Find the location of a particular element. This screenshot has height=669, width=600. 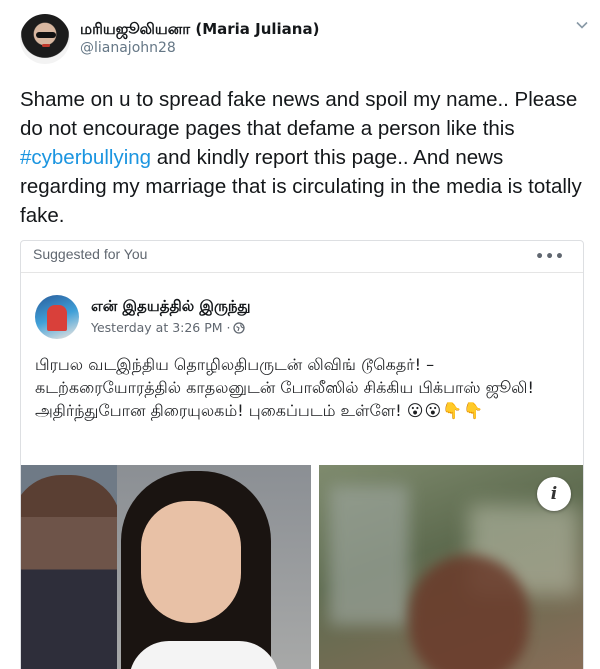

page-avatar is located at coordinates (57, 317).